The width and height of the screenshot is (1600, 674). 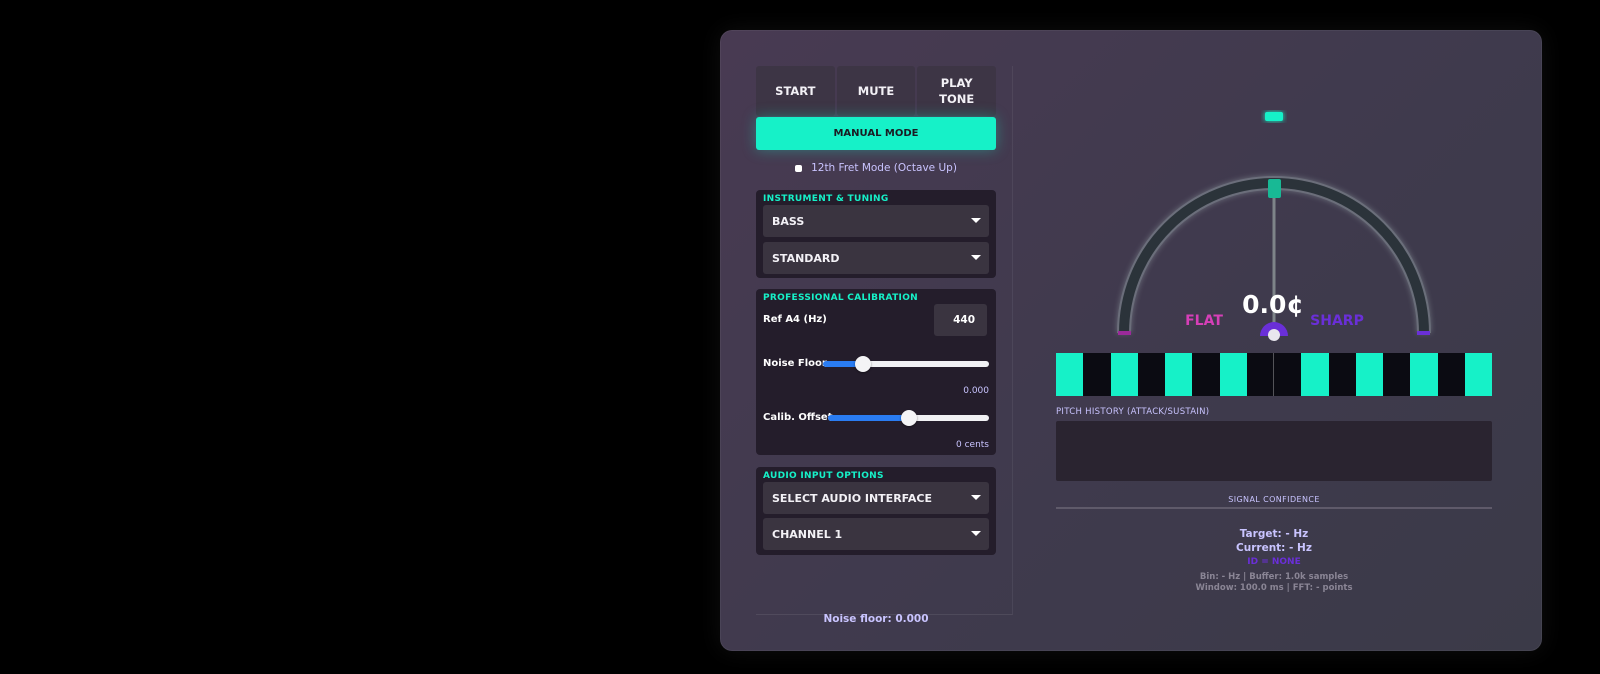 What do you see at coordinates (1274, 335) in the screenshot?
I see `needle-pivot-cap` at bounding box center [1274, 335].